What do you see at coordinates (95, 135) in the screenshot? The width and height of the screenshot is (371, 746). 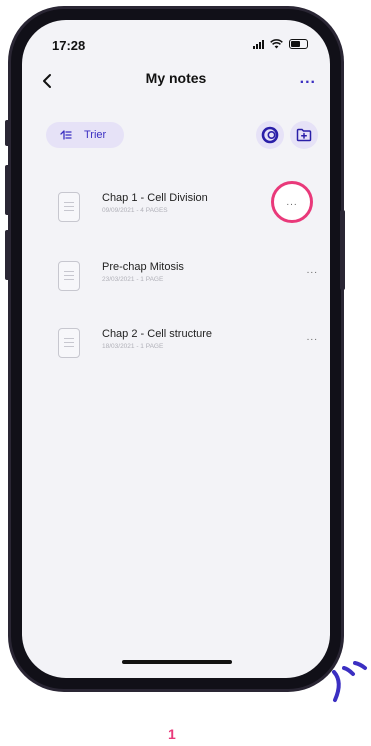 I see `sort-label: Trier` at bounding box center [95, 135].